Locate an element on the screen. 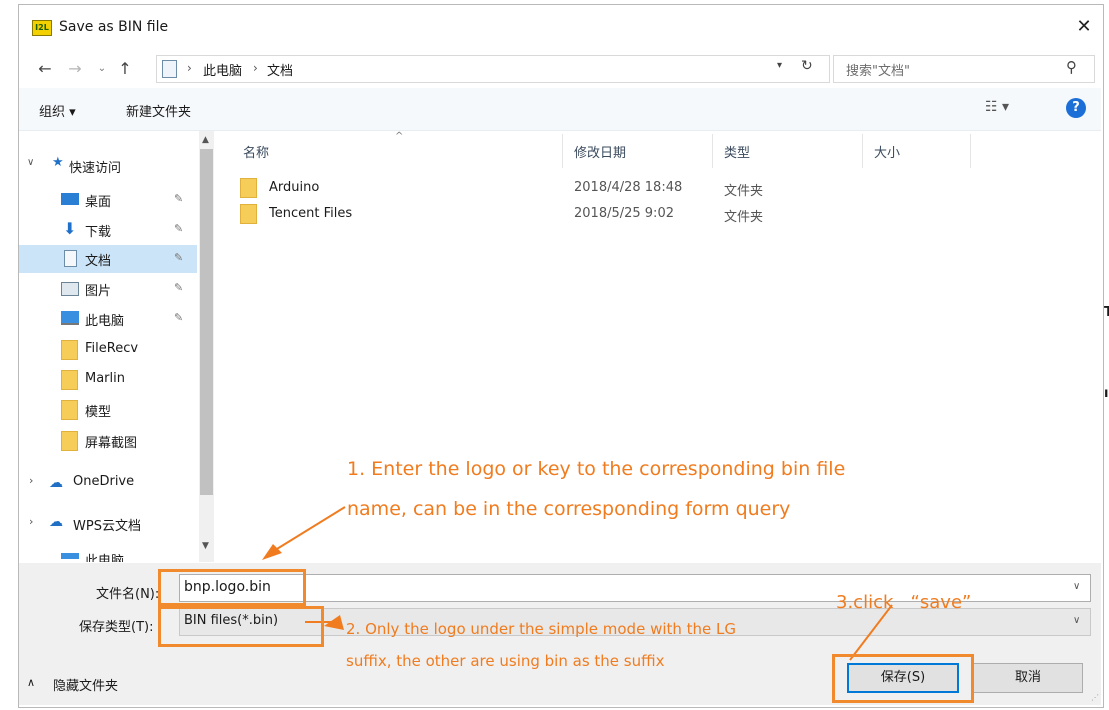  annotation-step3: 3.click “save” is located at coordinates (904, 602).